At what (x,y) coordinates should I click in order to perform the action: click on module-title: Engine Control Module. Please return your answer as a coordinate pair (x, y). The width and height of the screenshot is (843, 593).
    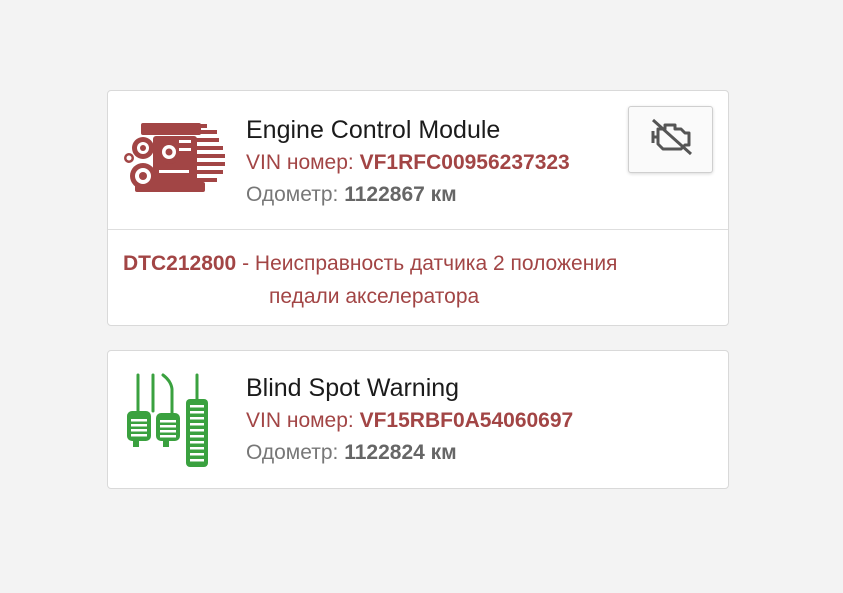
    Looking at the image, I should click on (373, 130).